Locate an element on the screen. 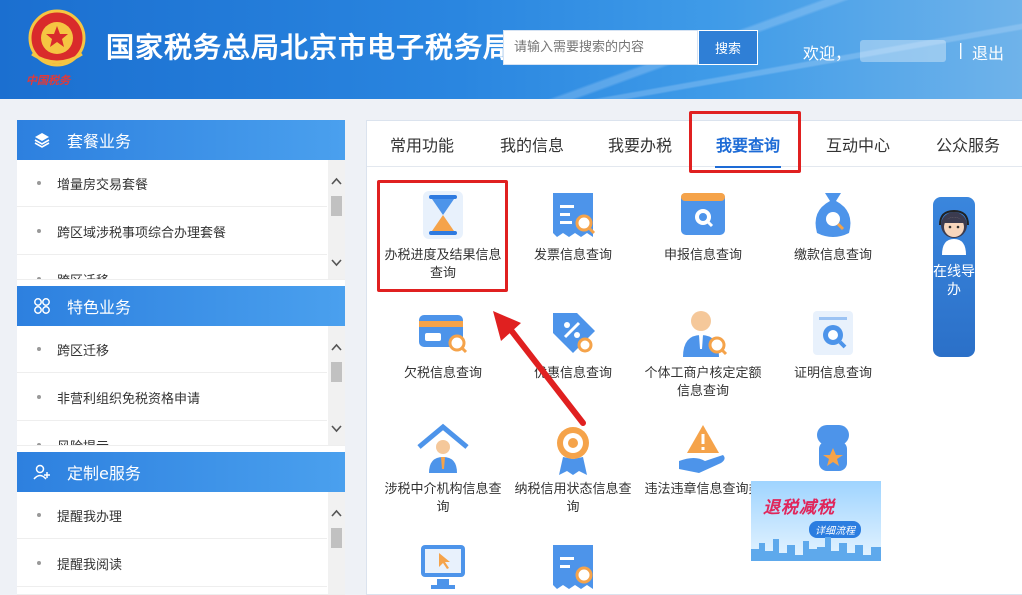 Image resolution: width=1022 pixels, height=595 pixels. red-highlight-box-service is located at coordinates (442, 236).